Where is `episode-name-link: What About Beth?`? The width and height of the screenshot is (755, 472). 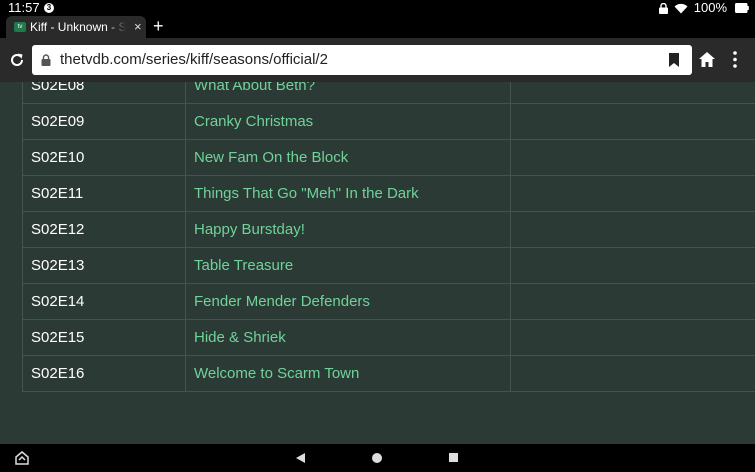
episode-name-link: What About Beth? is located at coordinates (348, 93).